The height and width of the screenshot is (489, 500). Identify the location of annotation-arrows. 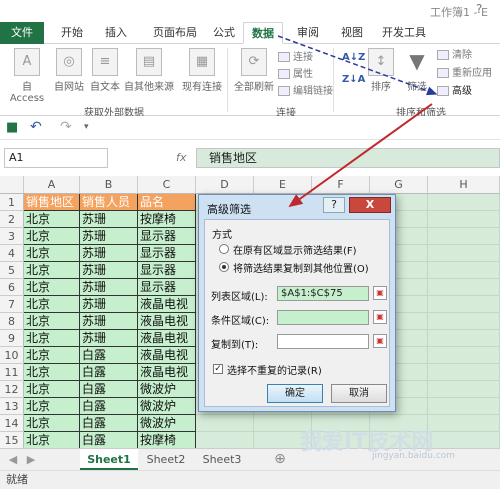
(357, 121).